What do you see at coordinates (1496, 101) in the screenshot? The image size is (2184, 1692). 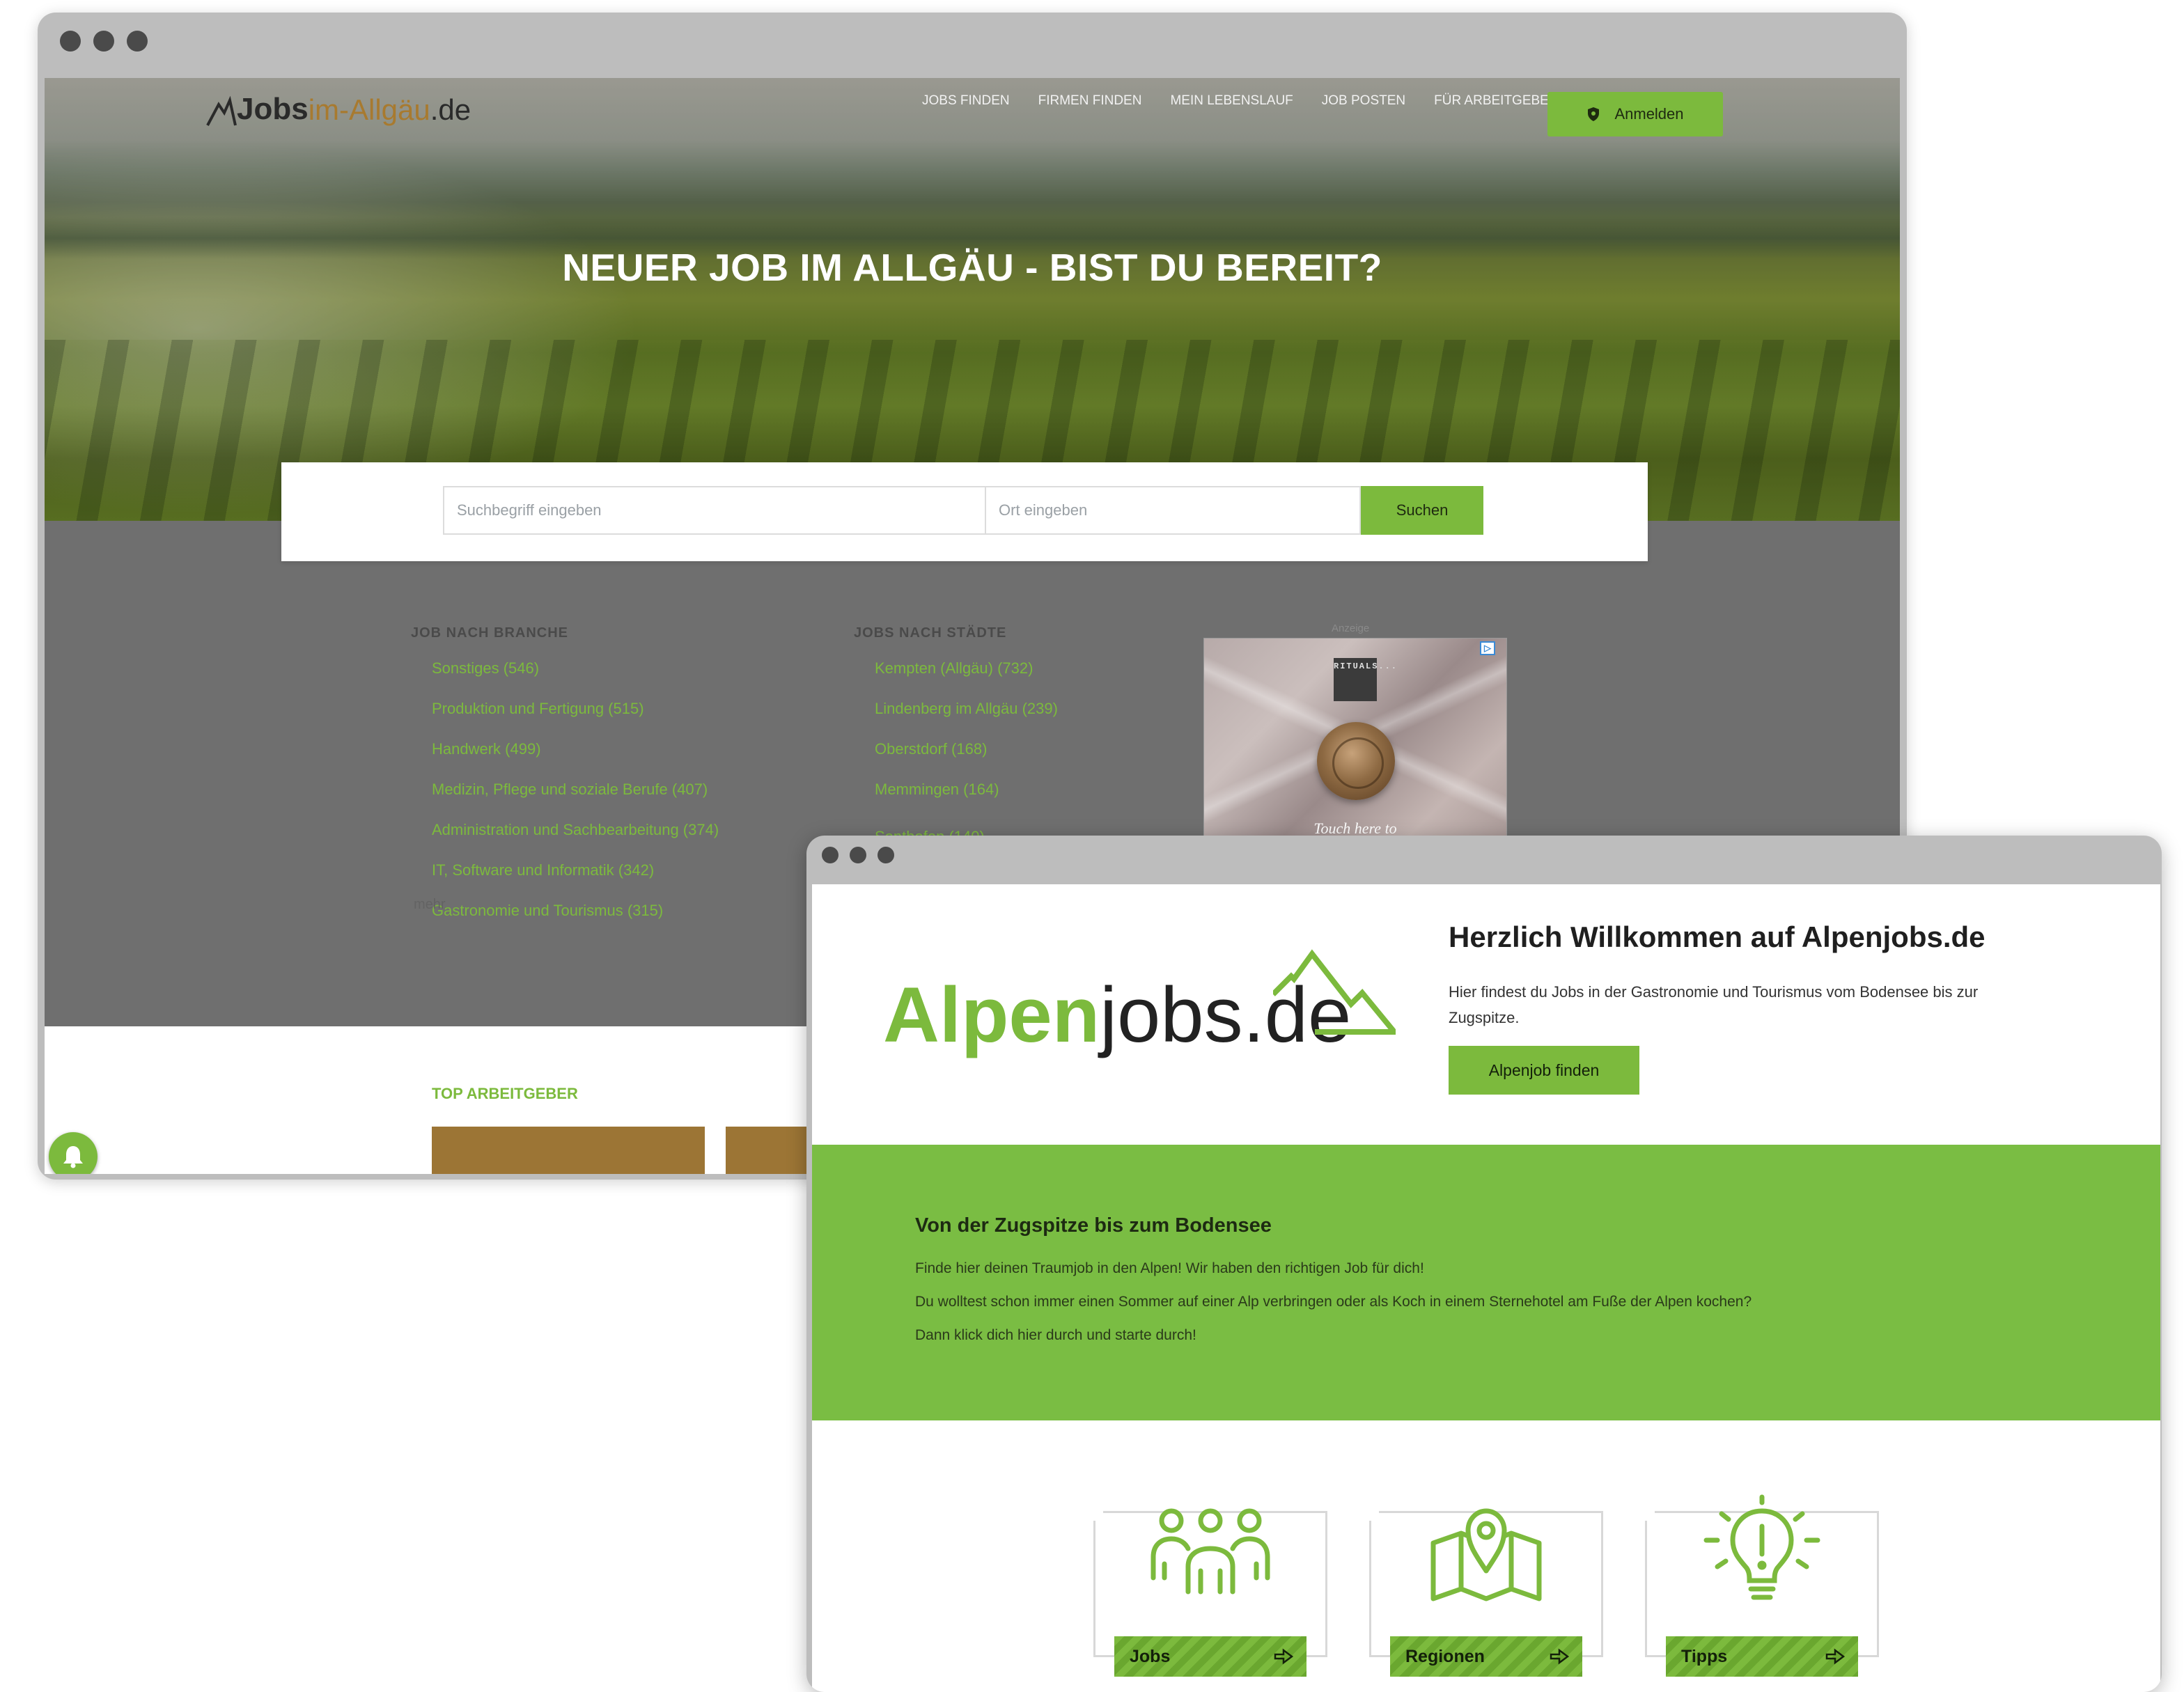 I see `nav-fuer-arbeitgeber: FÜR ARBEITGEBER` at bounding box center [1496, 101].